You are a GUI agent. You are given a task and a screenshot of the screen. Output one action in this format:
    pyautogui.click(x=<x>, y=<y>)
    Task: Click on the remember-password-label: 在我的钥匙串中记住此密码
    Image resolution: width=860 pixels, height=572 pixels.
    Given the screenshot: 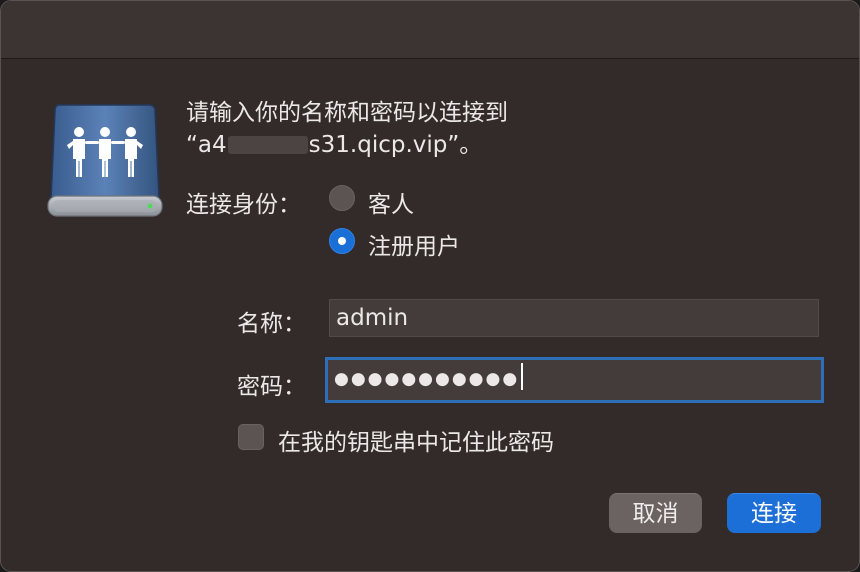 What is the action you would take?
    pyautogui.click(x=416, y=440)
    